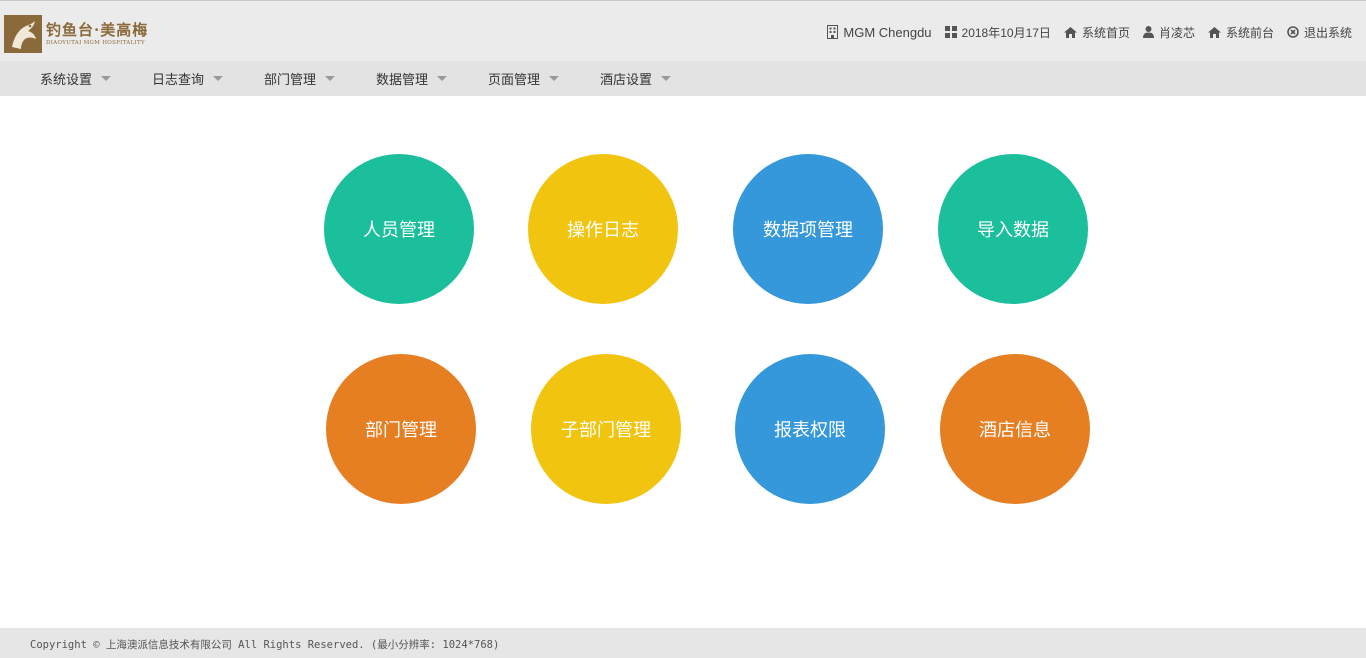 This screenshot has height=658, width=1366. I want to click on tile-label: 酒店信息, so click(1015, 430).